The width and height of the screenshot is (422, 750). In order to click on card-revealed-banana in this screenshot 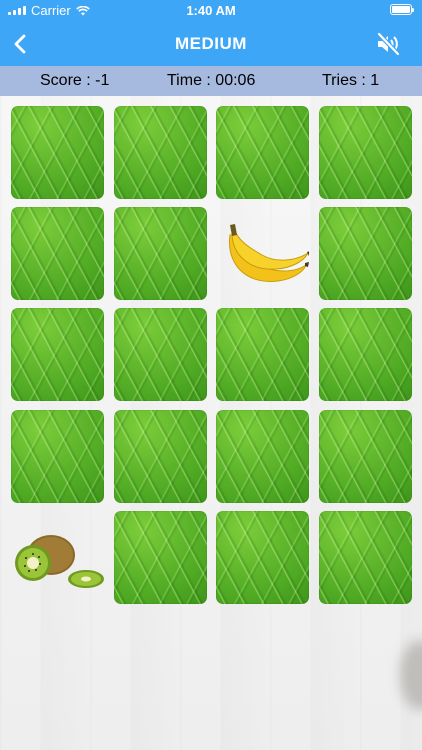, I will do `click(262, 253)`.